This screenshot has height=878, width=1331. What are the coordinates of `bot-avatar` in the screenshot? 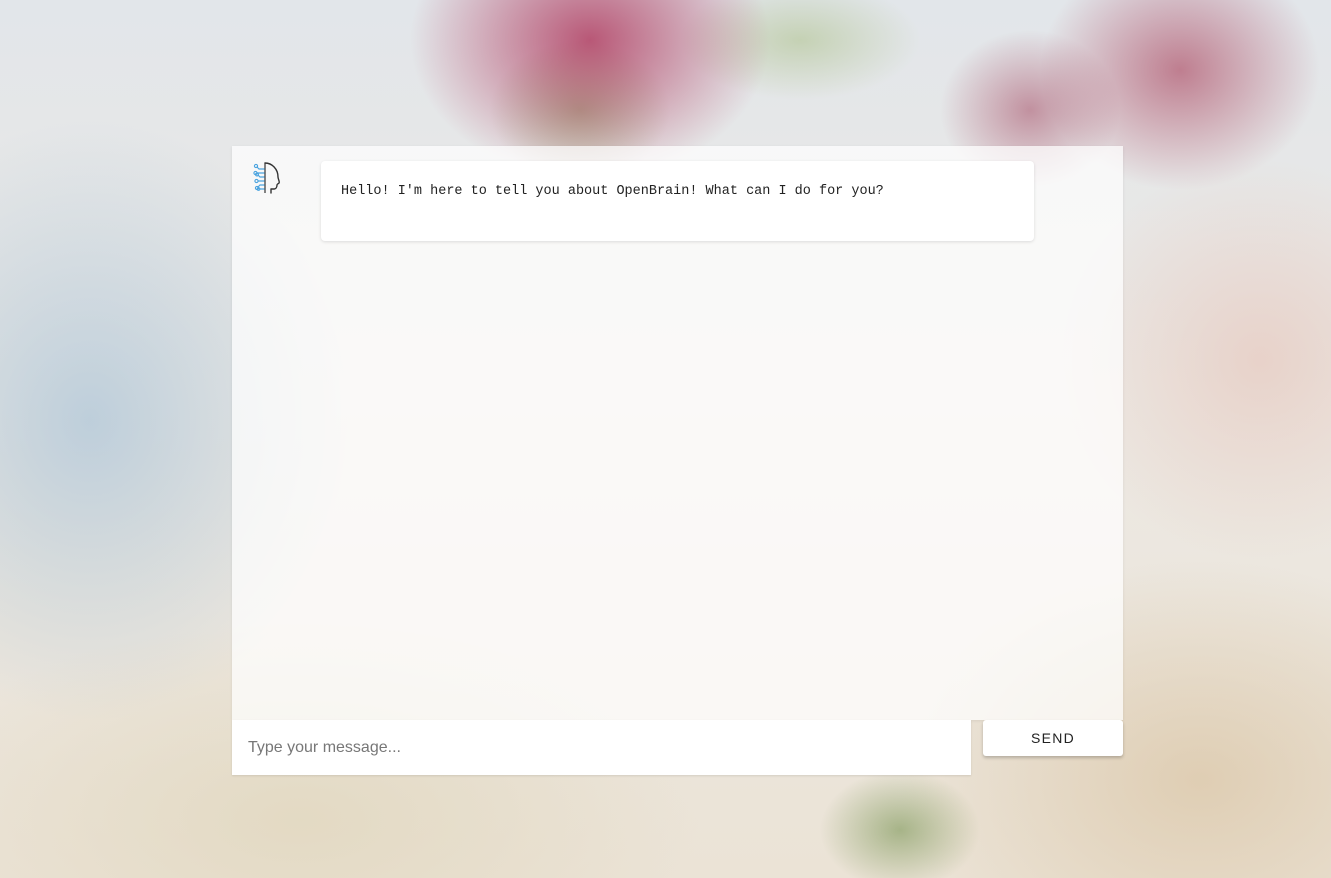 It's located at (265, 178).